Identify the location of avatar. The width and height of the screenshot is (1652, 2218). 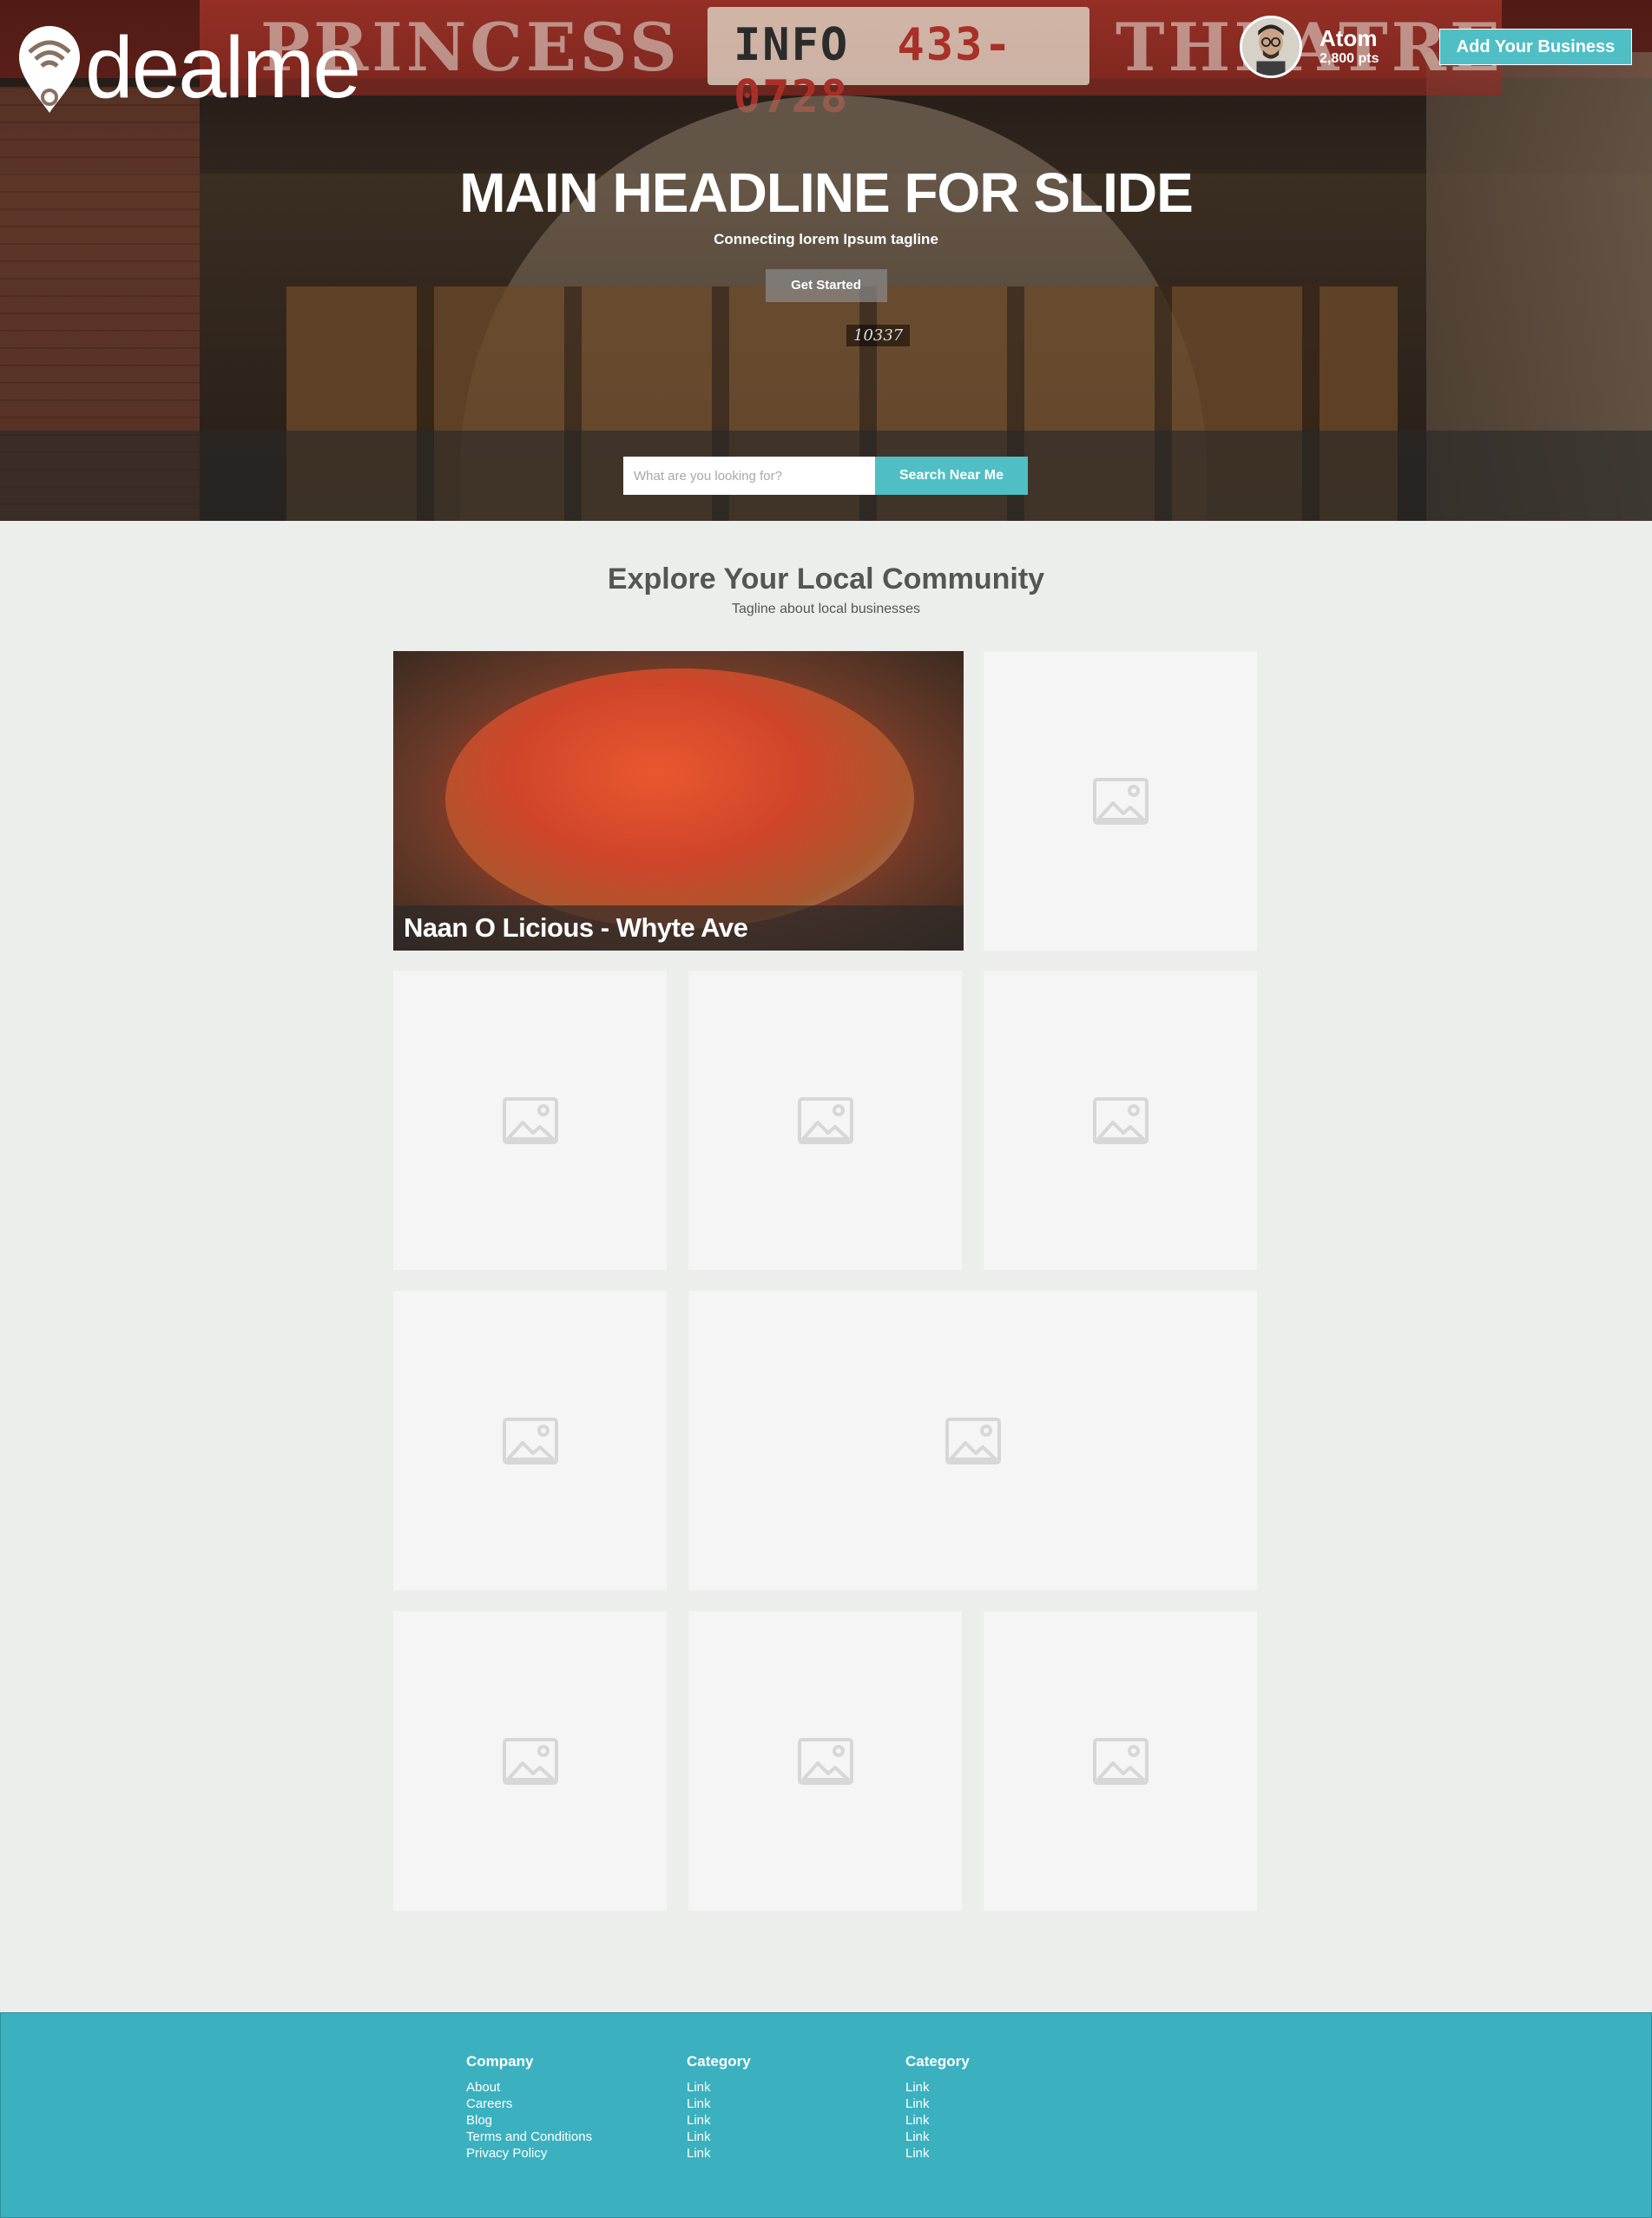
(1271, 47).